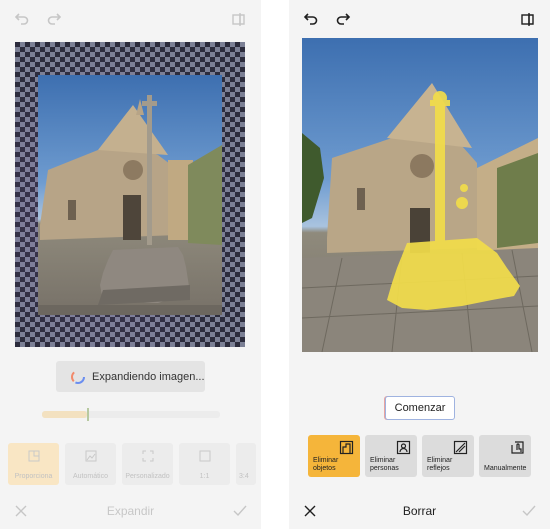  I want to click on bottom-title: Borrar, so click(419, 511).